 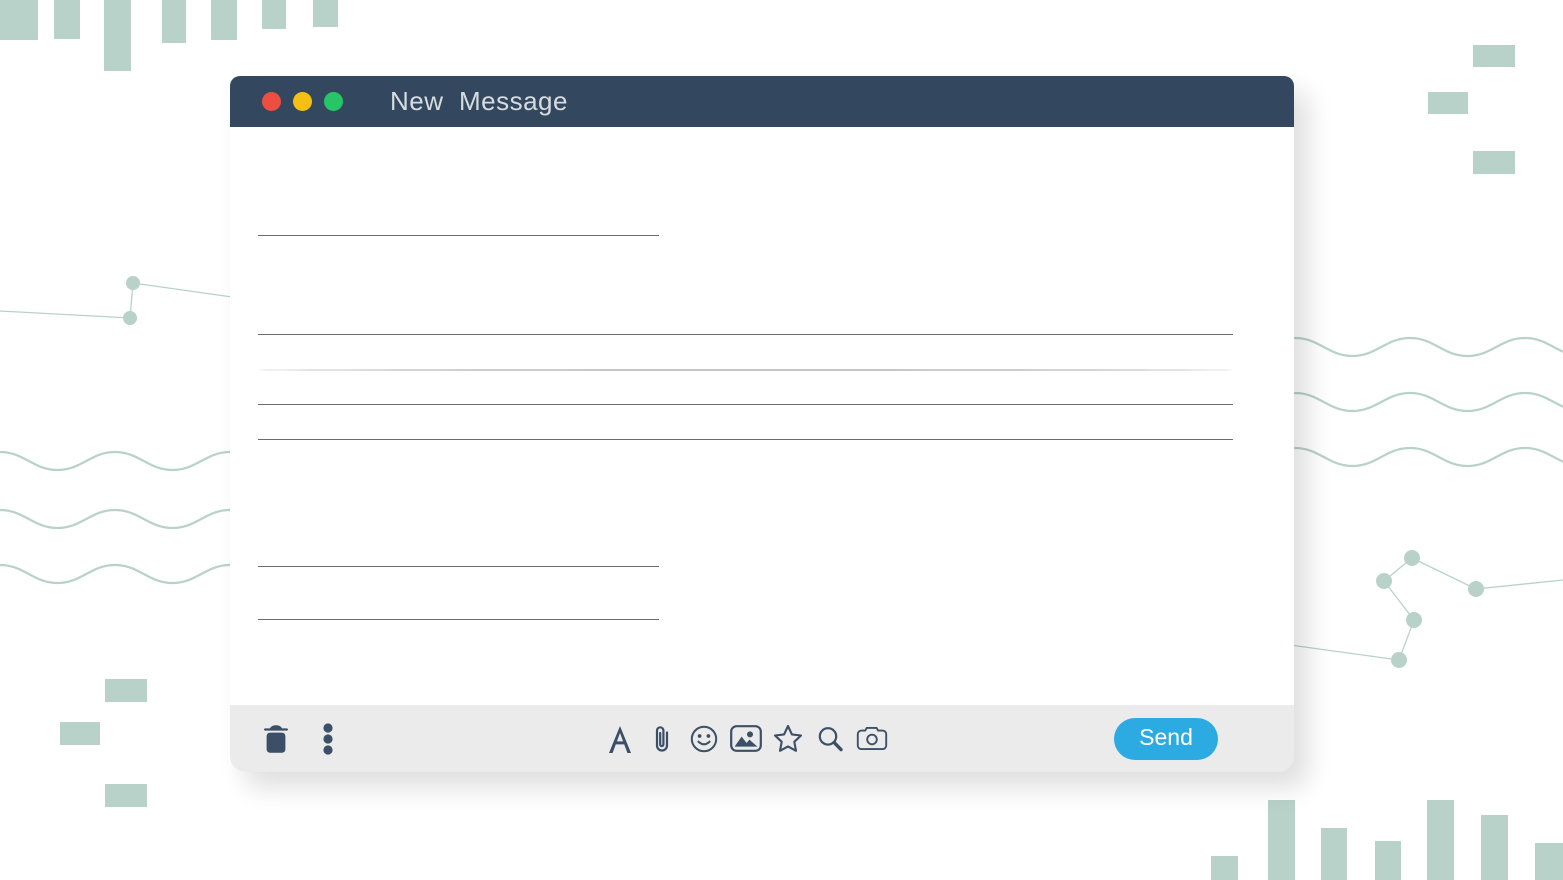 What do you see at coordinates (788, 739) in the screenshot?
I see `star-icon` at bounding box center [788, 739].